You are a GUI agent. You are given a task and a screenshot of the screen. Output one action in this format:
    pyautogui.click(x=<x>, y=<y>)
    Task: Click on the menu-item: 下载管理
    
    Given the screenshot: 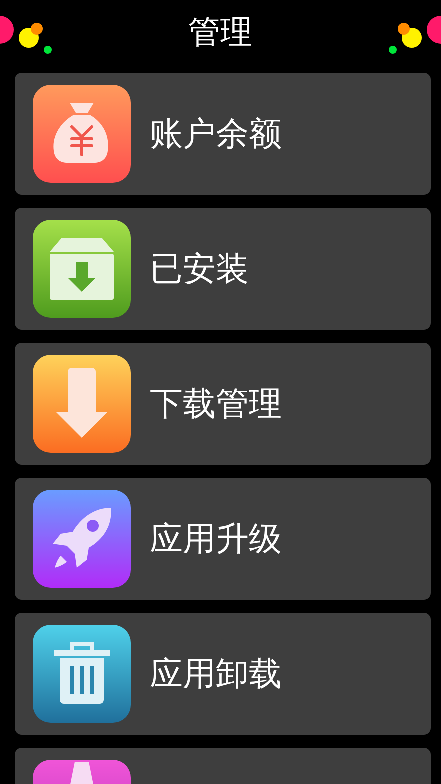 What is the action you would take?
    pyautogui.click(x=223, y=404)
    